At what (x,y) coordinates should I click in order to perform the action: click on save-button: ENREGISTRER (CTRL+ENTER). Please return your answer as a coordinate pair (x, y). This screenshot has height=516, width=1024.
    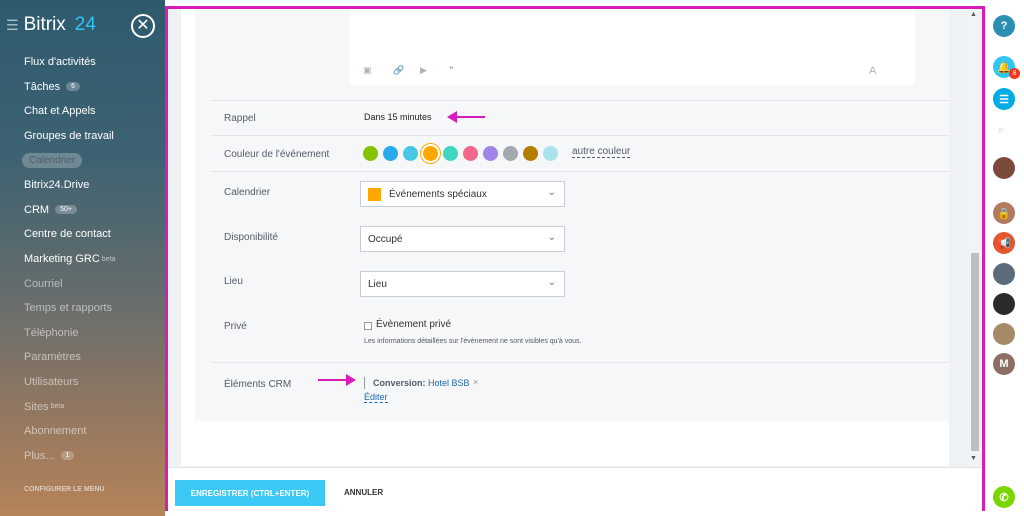
    Looking at the image, I should click on (250, 493).